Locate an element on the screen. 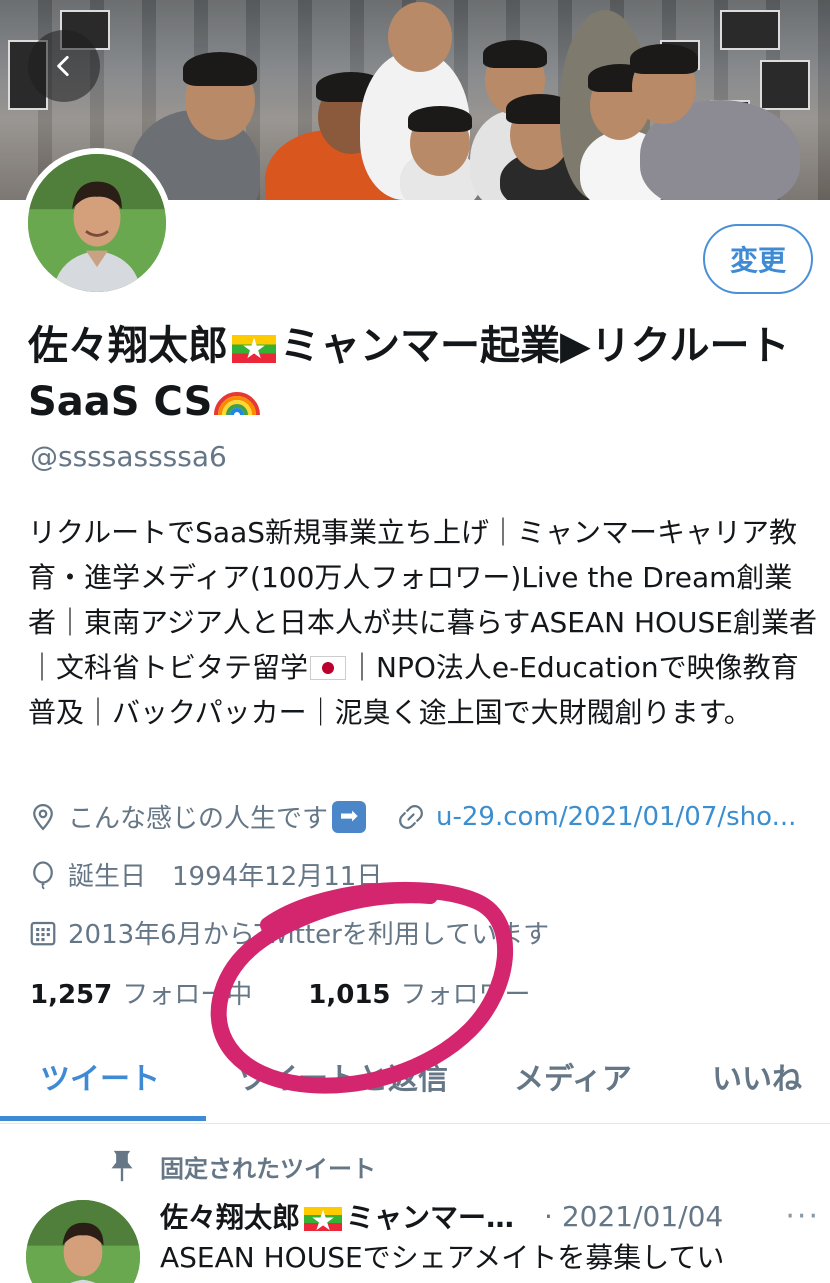  active-tab-indicator is located at coordinates (103, 1118).